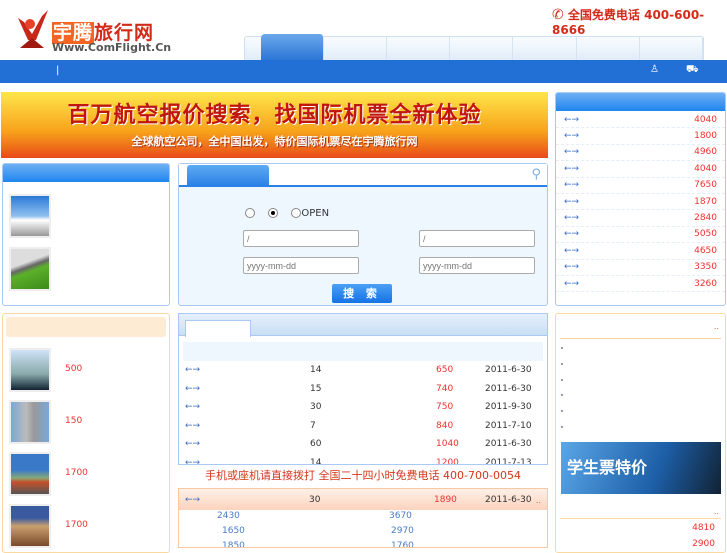 The height and width of the screenshot is (553, 727). Describe the element at coordinates (508, 407) in the screenshot. I see `valid-date: 2011-9-30` at that location.